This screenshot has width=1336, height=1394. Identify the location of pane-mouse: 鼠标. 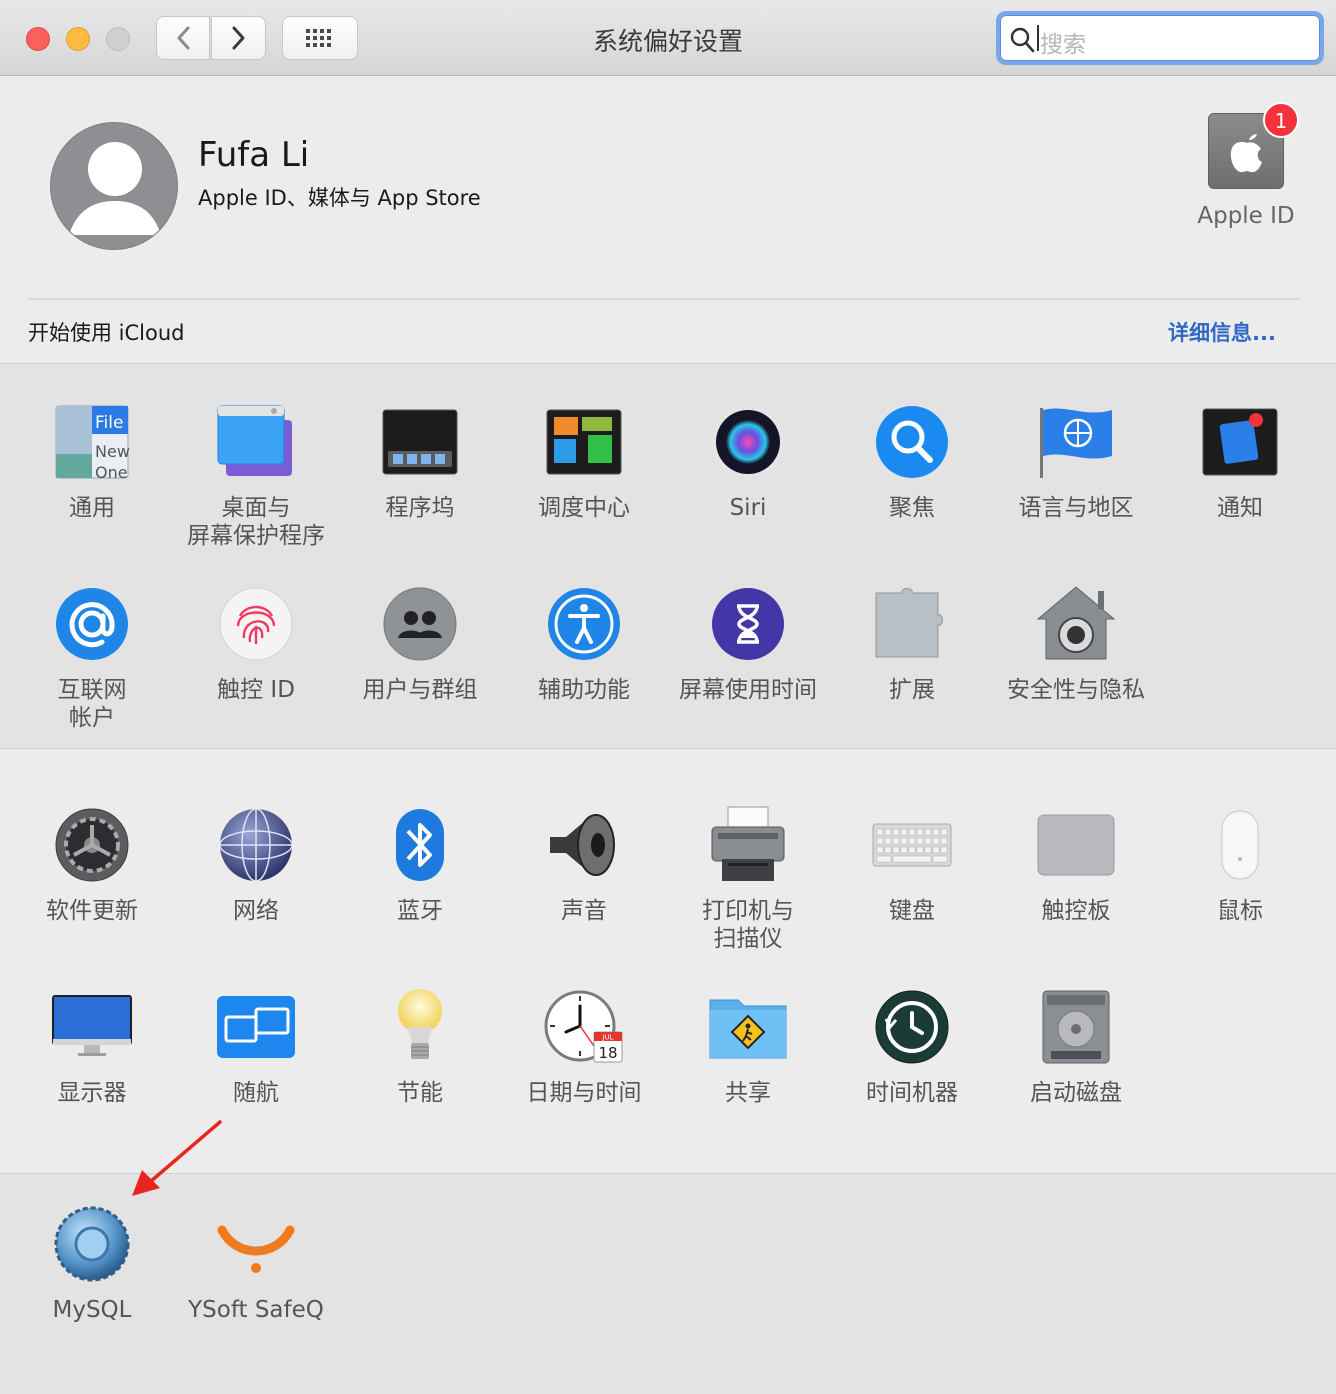
(1240, 865).